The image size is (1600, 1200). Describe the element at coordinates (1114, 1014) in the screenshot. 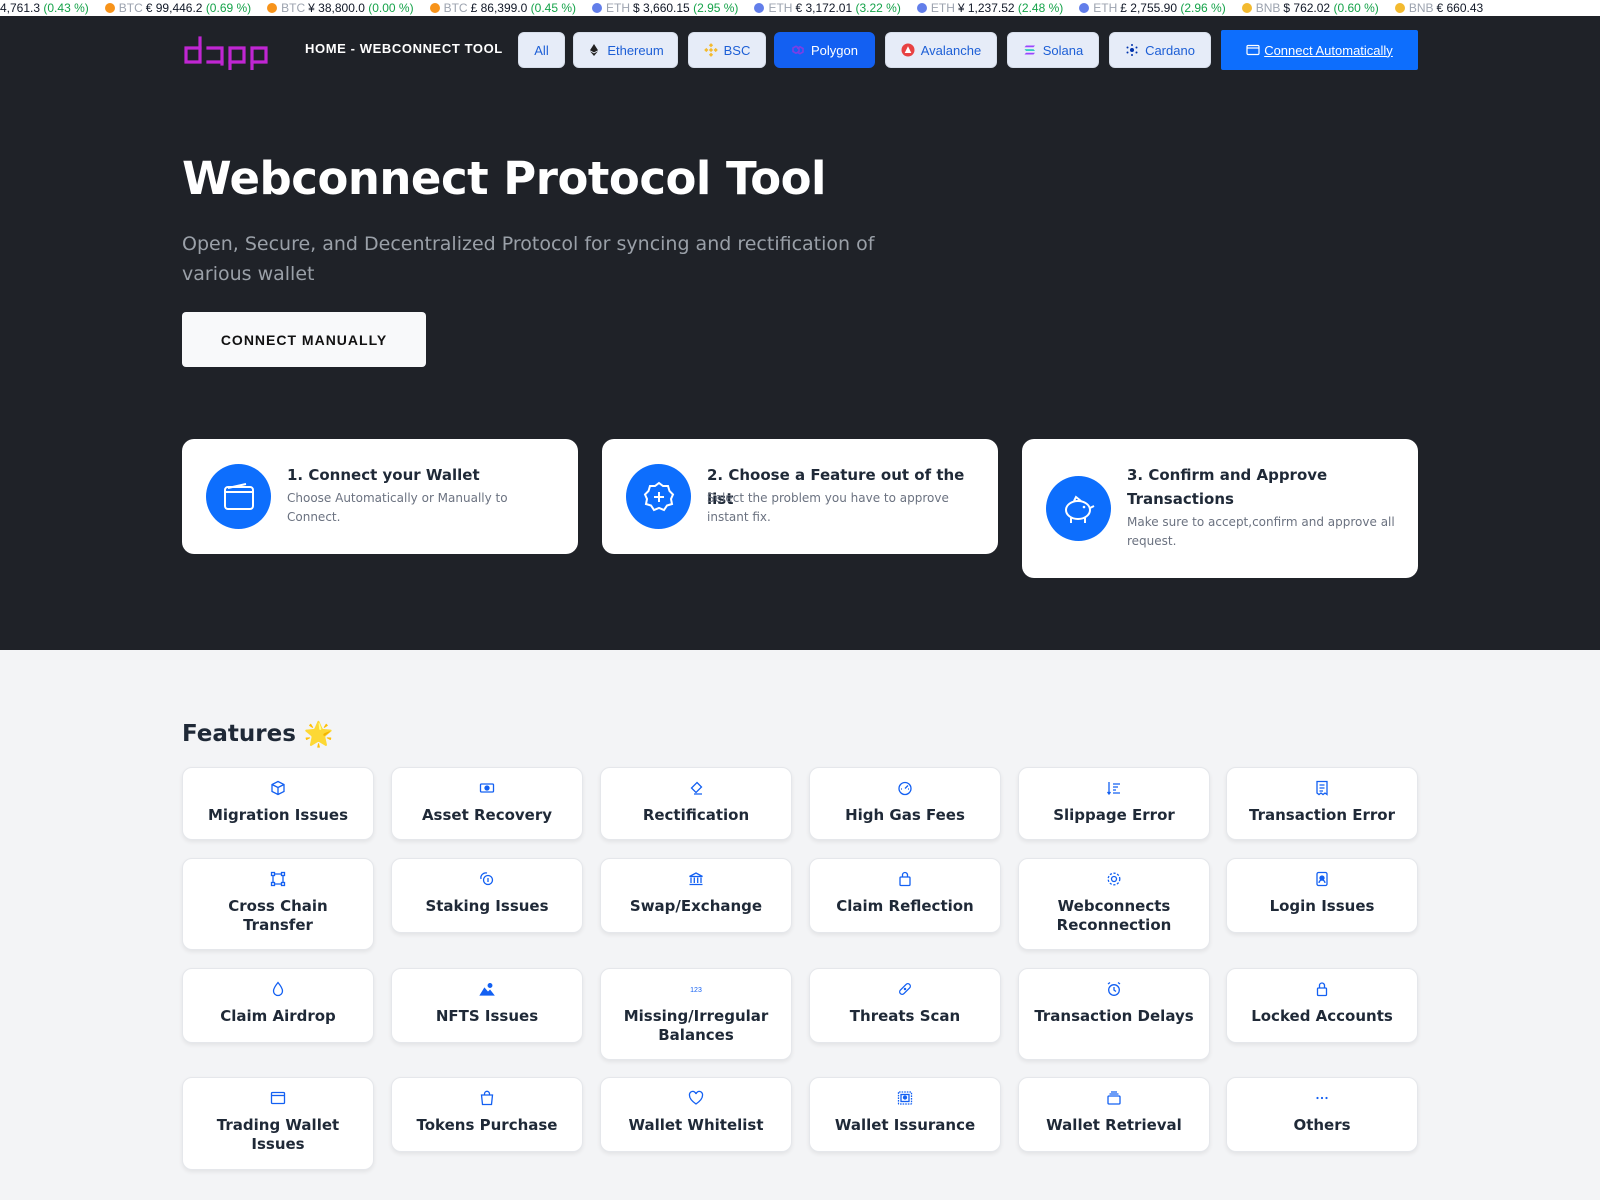

I see `feature-card-transaction-delays: Transaction Delays` at that location.